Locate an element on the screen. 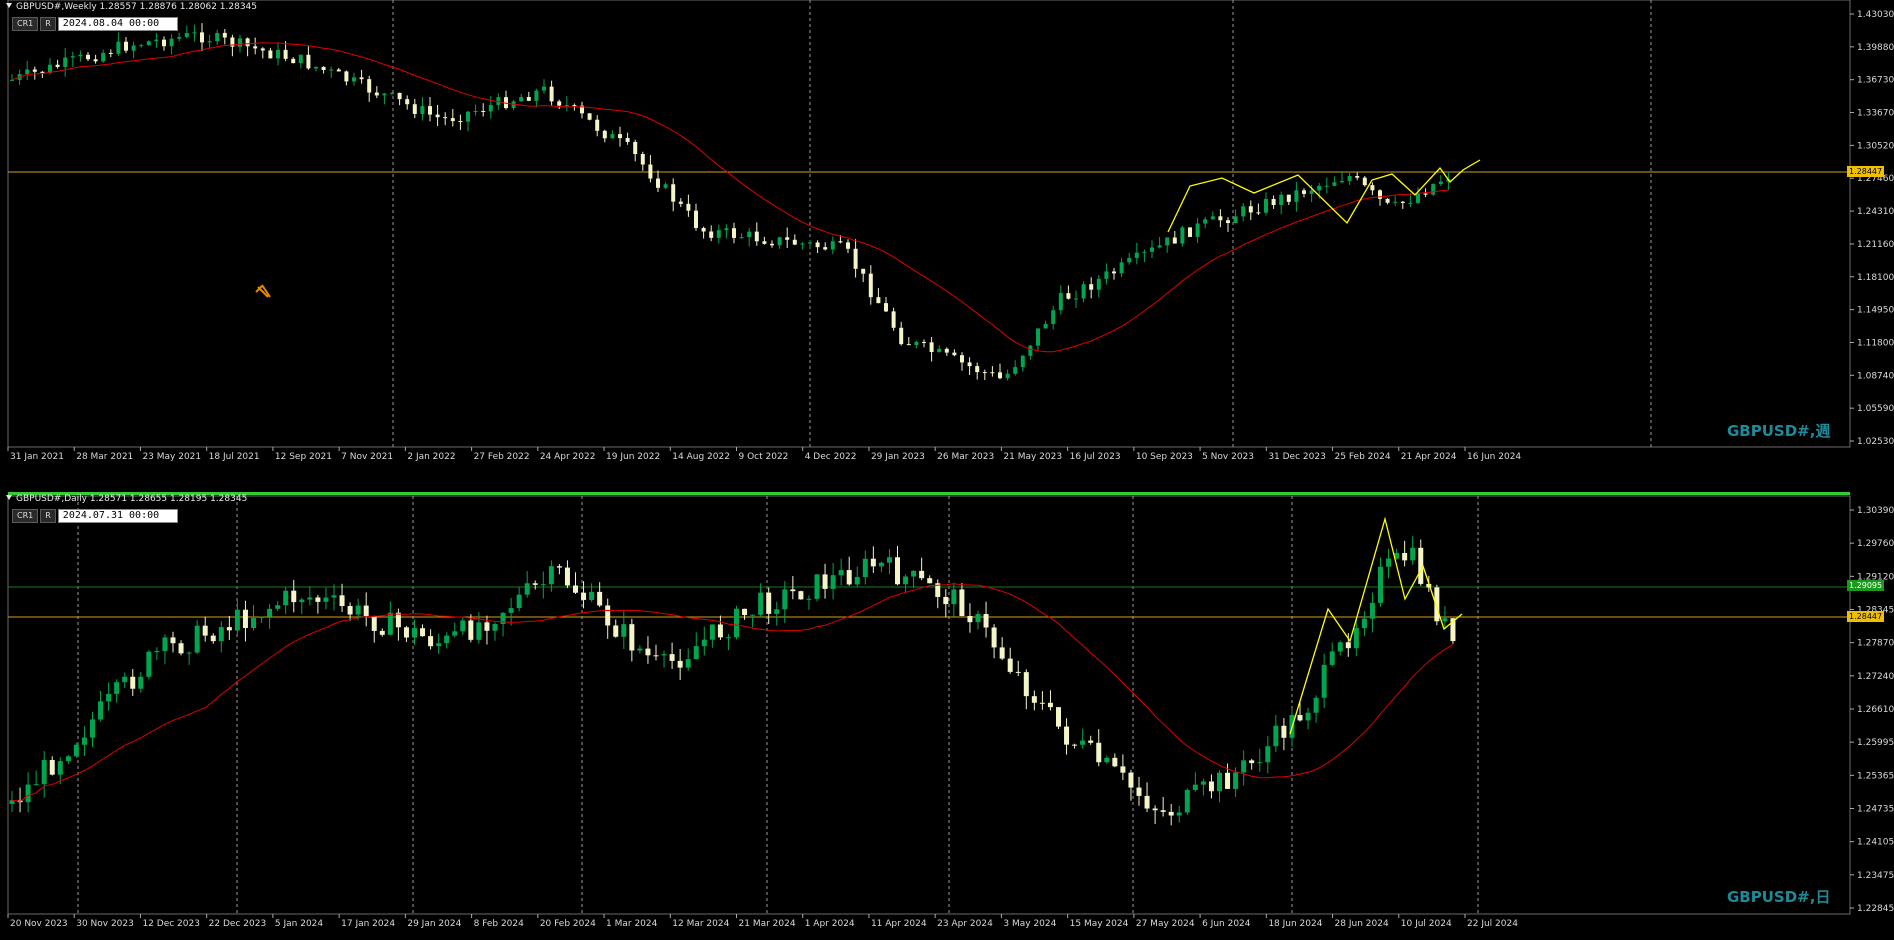  weekly-watermark: GBPUSD#,週 is located at coordinates (1779, 431).